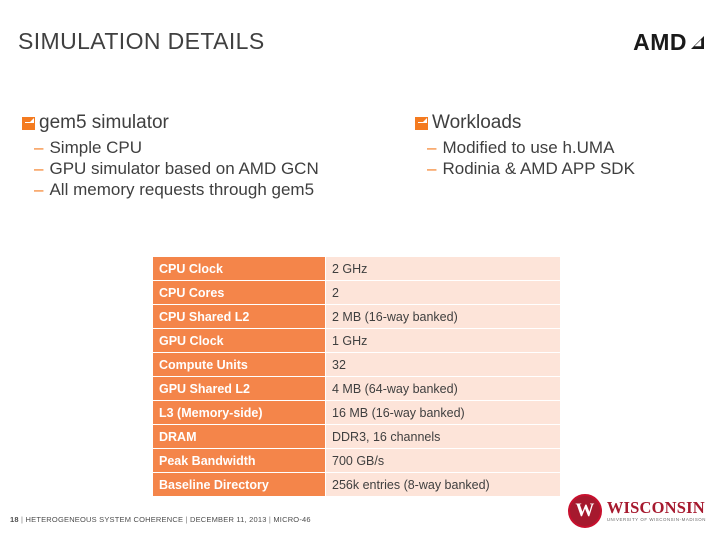  What do you see at coordinates (104, 122) in the screenshot?
I see `bullet-heading-gem5-label: gem5 simulator` at bounding box center [104, 122].